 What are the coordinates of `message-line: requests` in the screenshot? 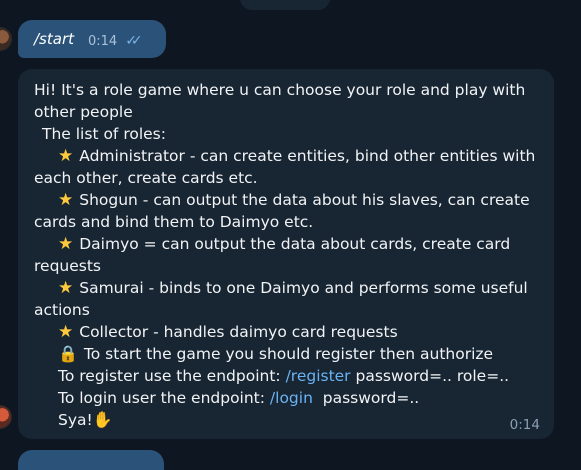 It's located at (67, 266).